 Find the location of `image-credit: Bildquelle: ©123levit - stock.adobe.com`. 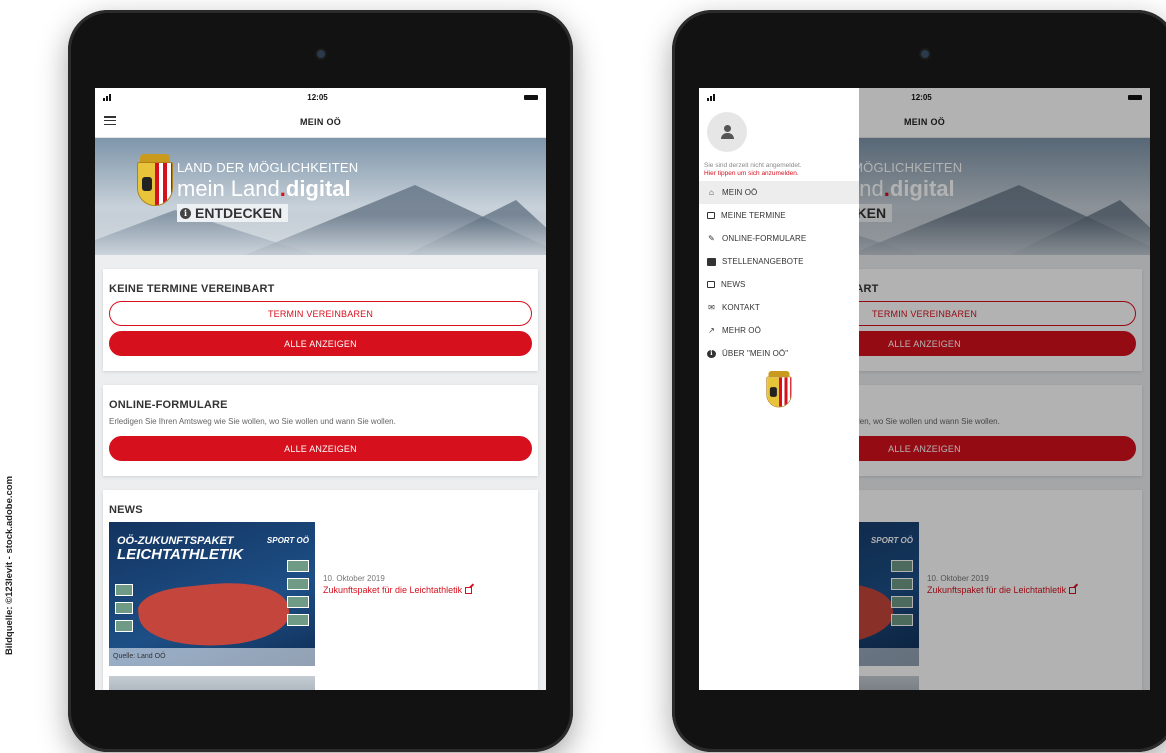

image-credit: Bildquelle: ©123levit - stock.adobe.com is located at coordinates (10, 565).